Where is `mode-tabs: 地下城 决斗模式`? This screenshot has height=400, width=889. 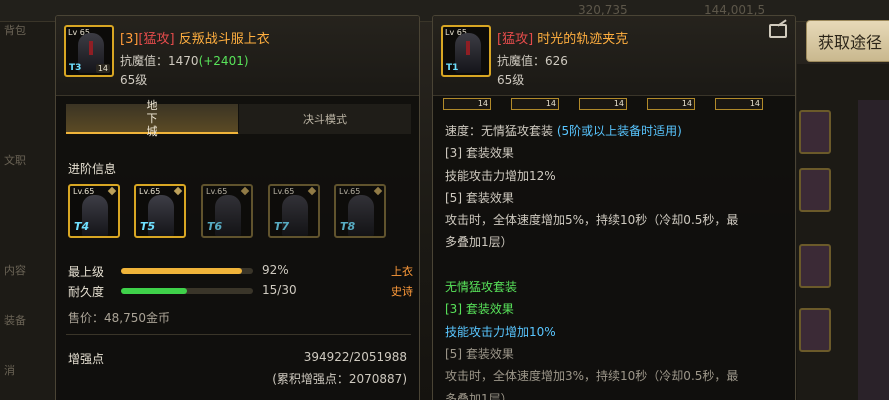
mode-tabs: 地下城 决斗模式 is located at coordinates (238, 118).